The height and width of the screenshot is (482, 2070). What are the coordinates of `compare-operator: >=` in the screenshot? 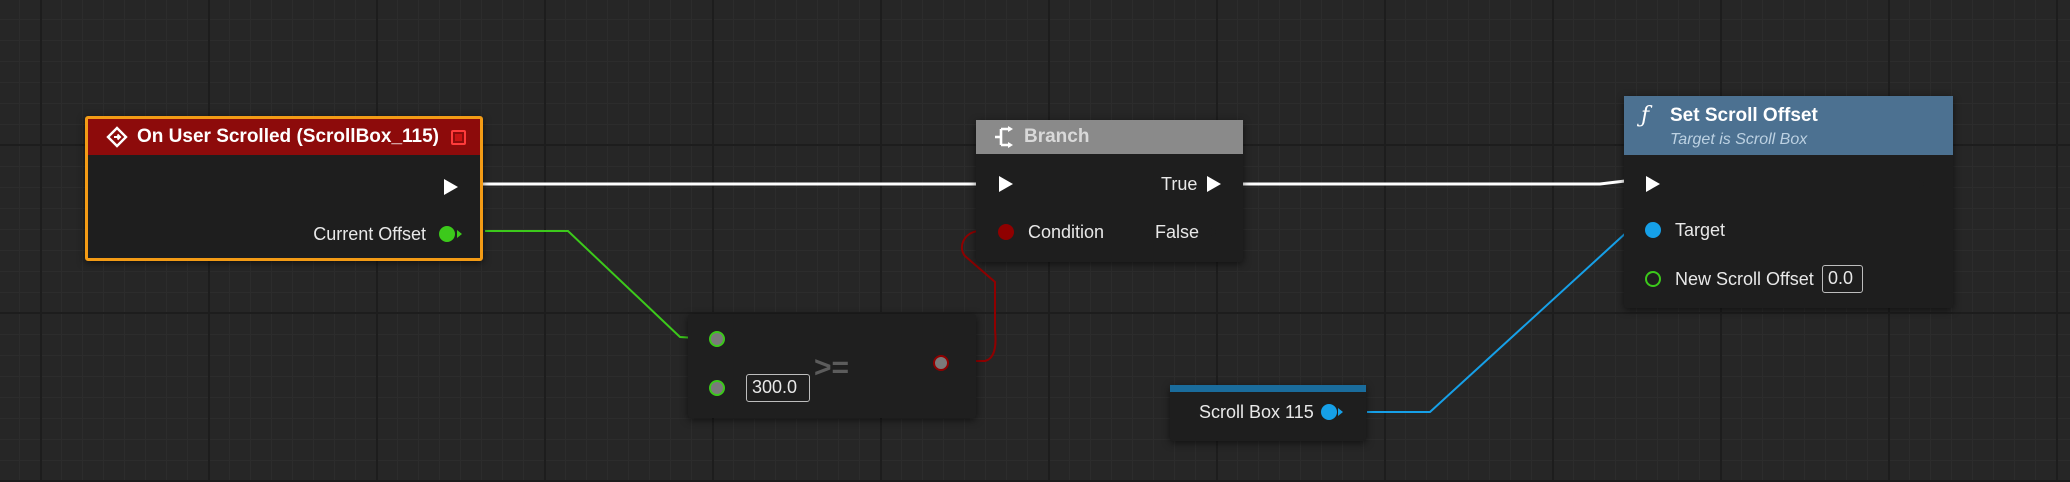 It's located at (832, 367).